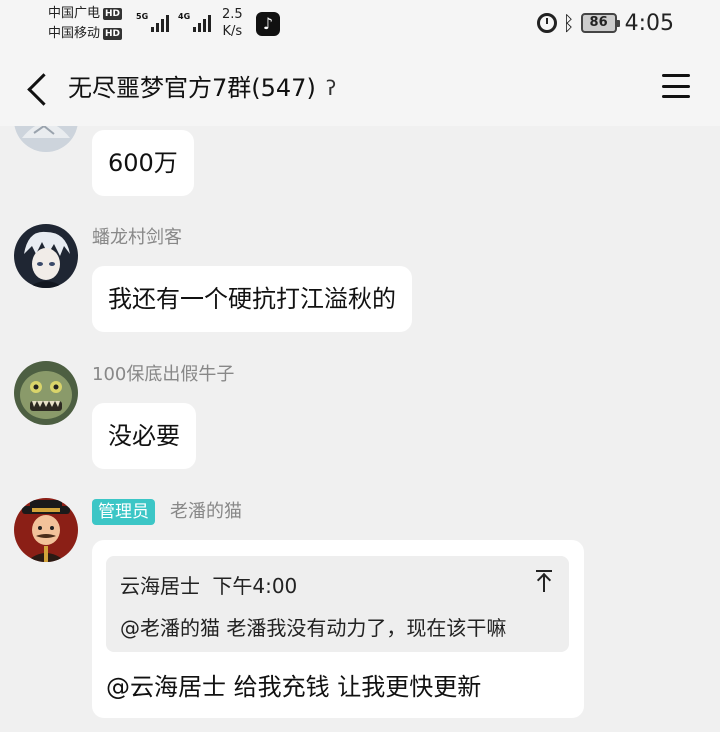 Image resolution: width=720 pixels, height=732 pixels. Describe the element at coordinates (294, 687) in the screenshot. I see `message-text: @云海居士 给我充钱 让我更快更新` at that location.